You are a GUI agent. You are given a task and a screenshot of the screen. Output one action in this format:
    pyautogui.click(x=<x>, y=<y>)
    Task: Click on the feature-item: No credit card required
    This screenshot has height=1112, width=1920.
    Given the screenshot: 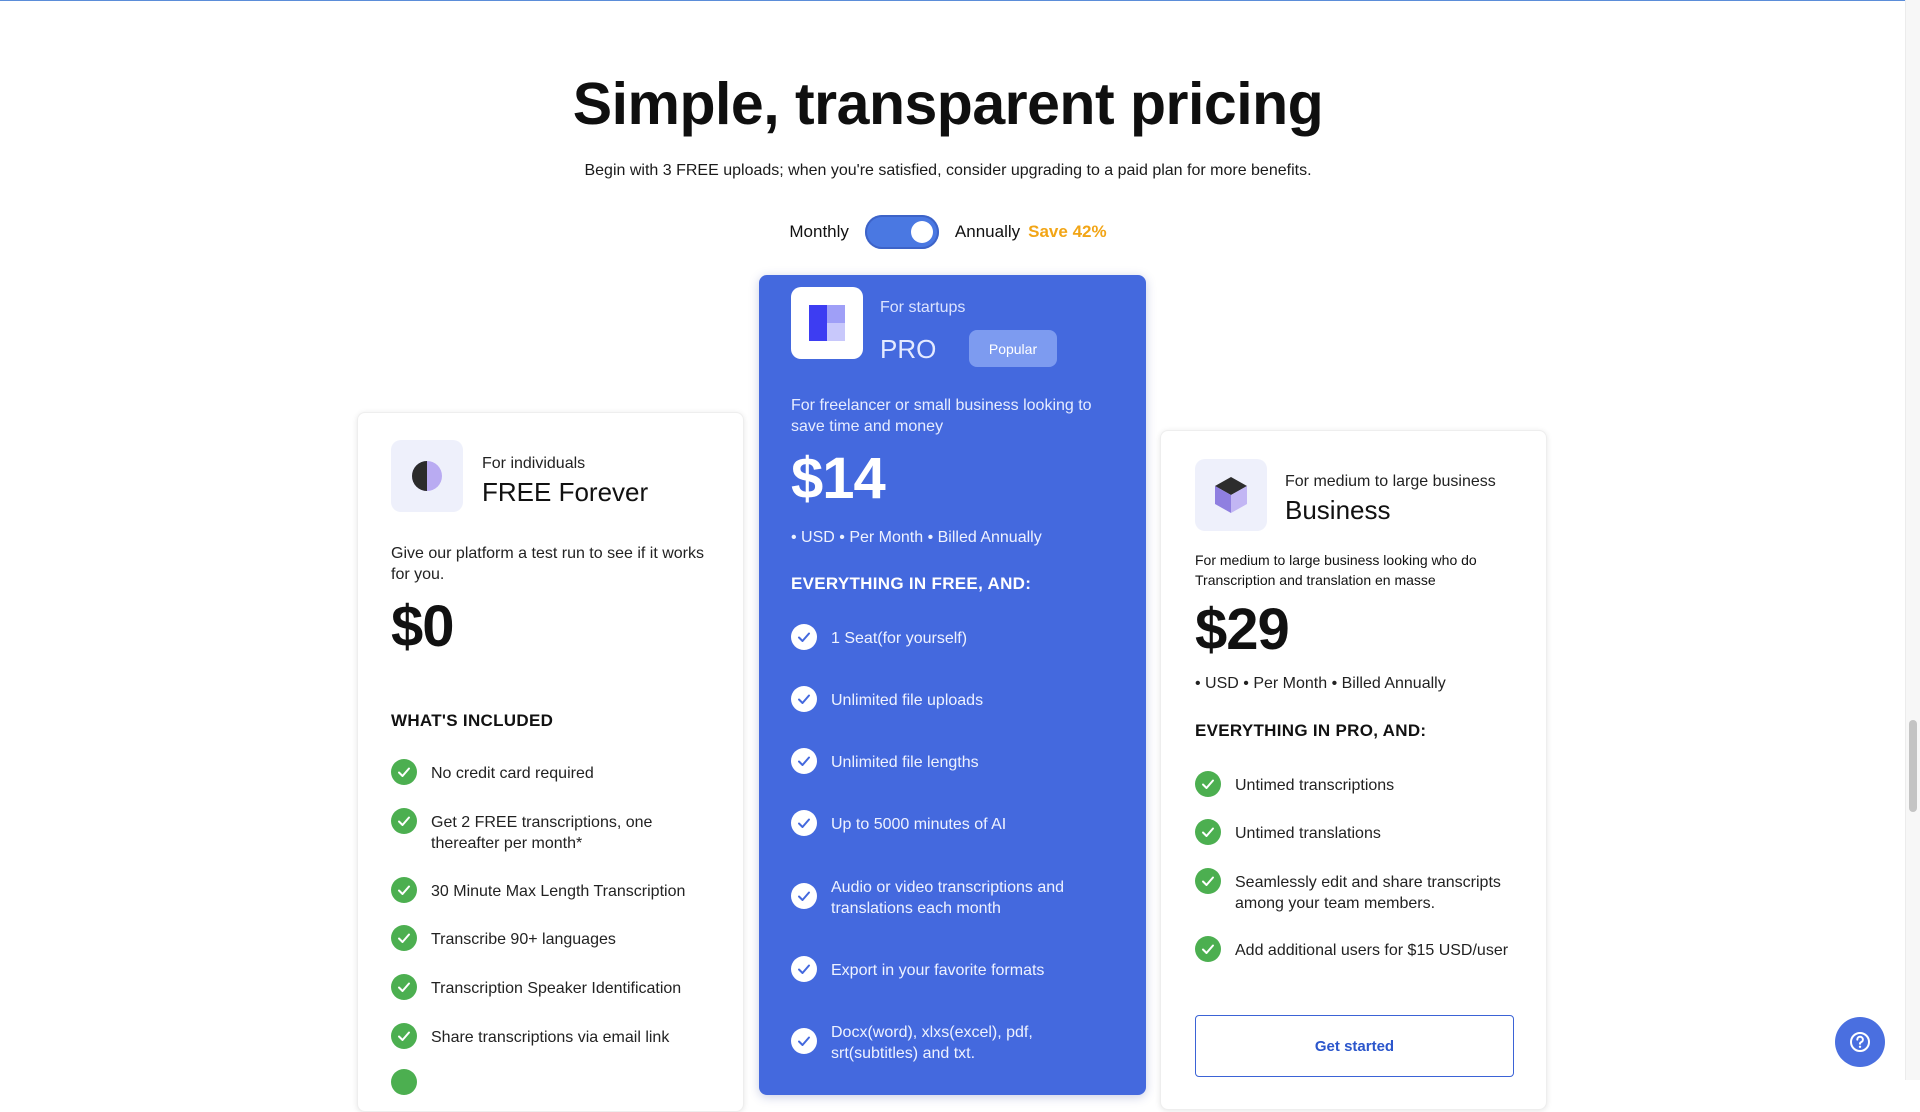 What is the action you would take?
    pyautogui.click(x=556, y=772)
    